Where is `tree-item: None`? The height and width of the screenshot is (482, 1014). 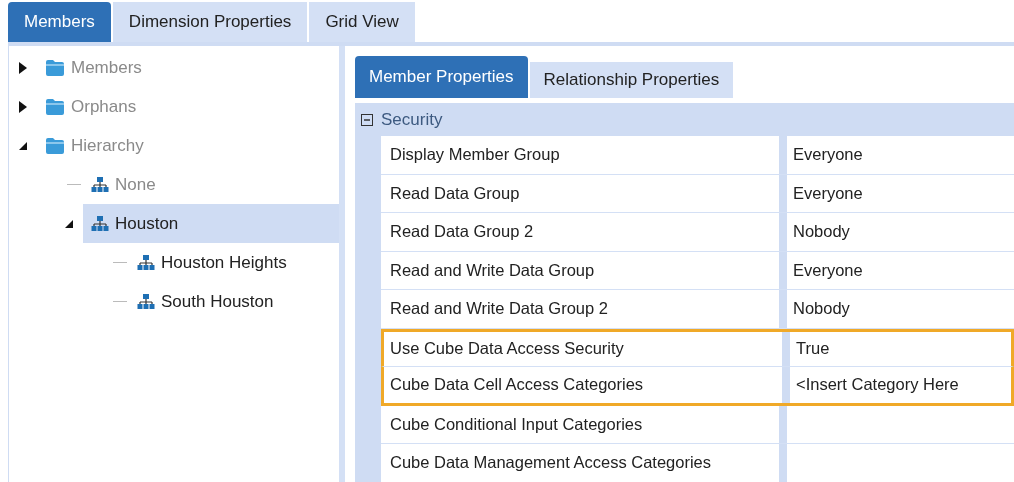
tree-item: None is located at coordinates (211, 184).